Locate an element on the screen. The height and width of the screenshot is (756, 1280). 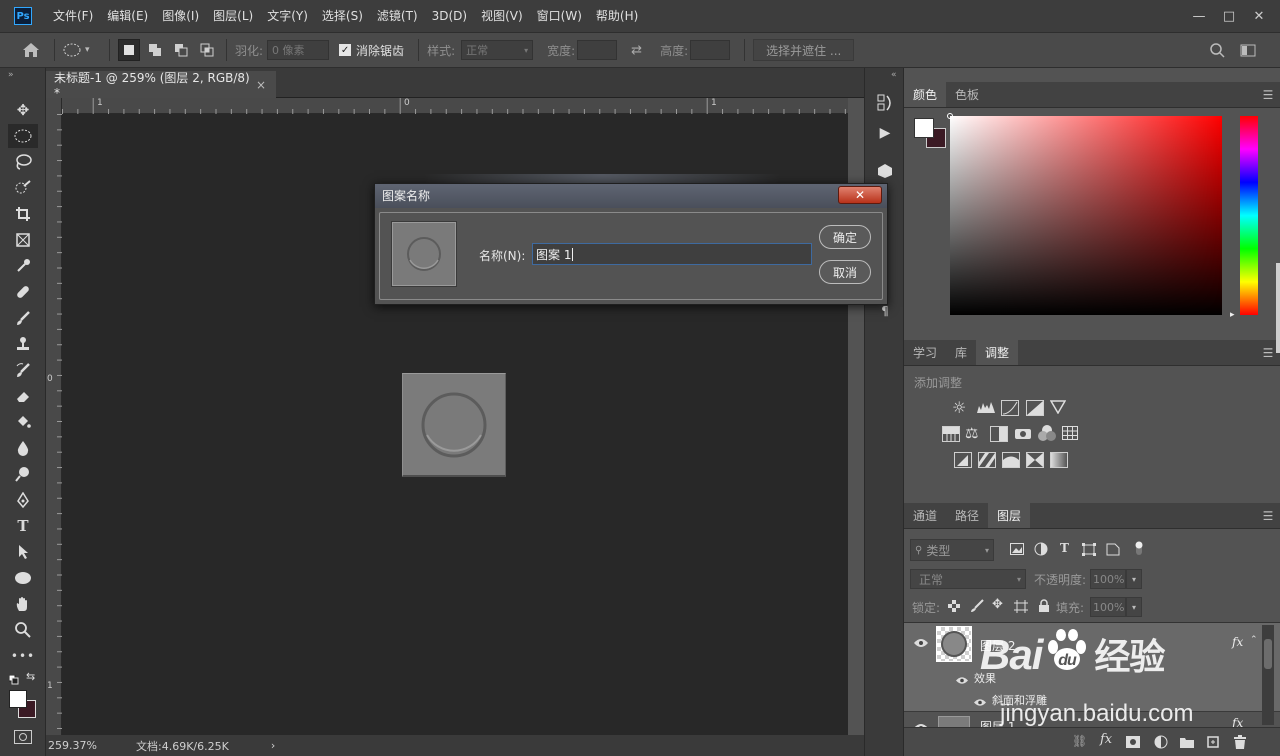
layers-scrollbar is located at coordinates (1268, 675).